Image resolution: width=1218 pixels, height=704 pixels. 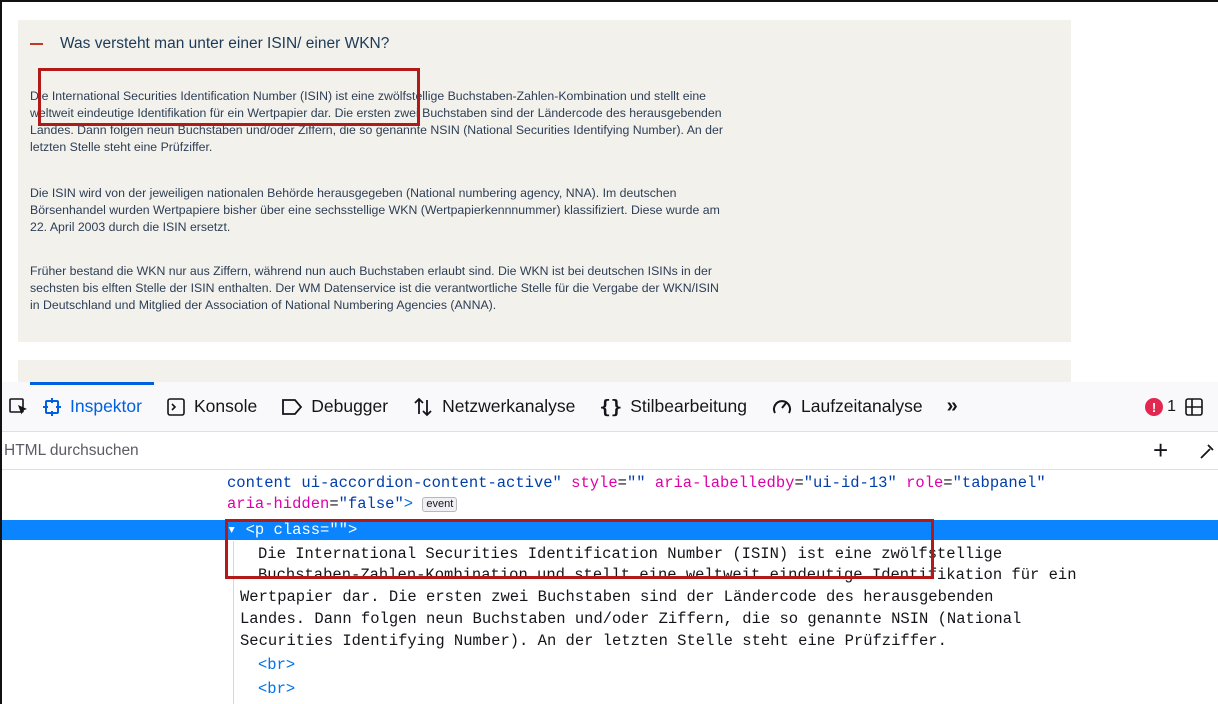 I want to click on tab-style-editor: {} Stilbearbeitung, so click(x=673, y=407).